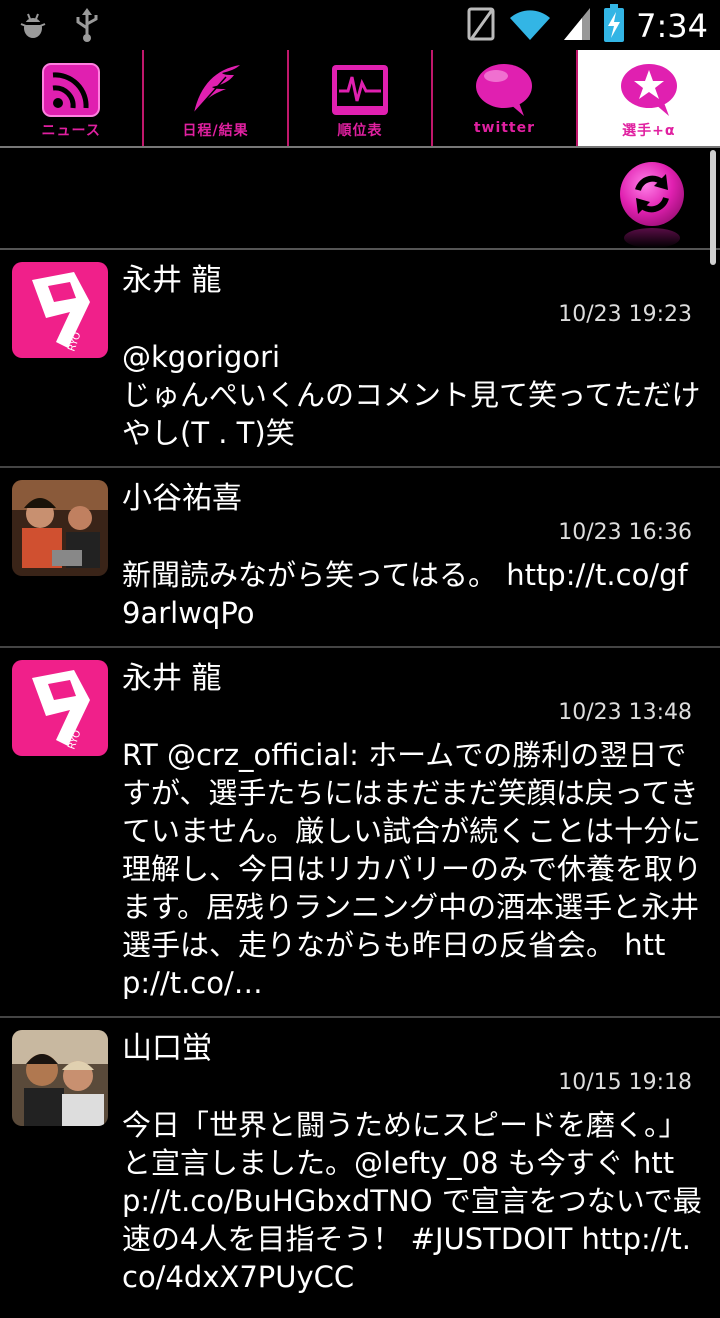  Describe the element at coordinates (482, 26) in the screenshot. I see `no-sim-icon` at that location.